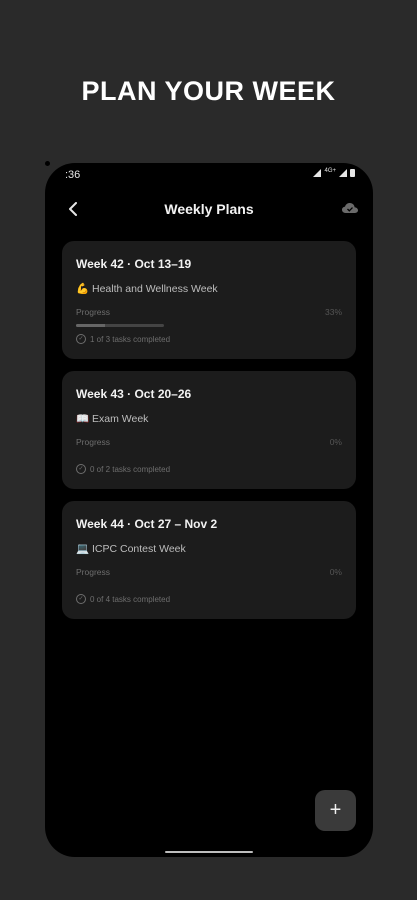 This screenshot has height=900, width=417. Describe the element at coordinates (83, 419) in the screenshot. I see `plan-emoji: 📖` at that location.